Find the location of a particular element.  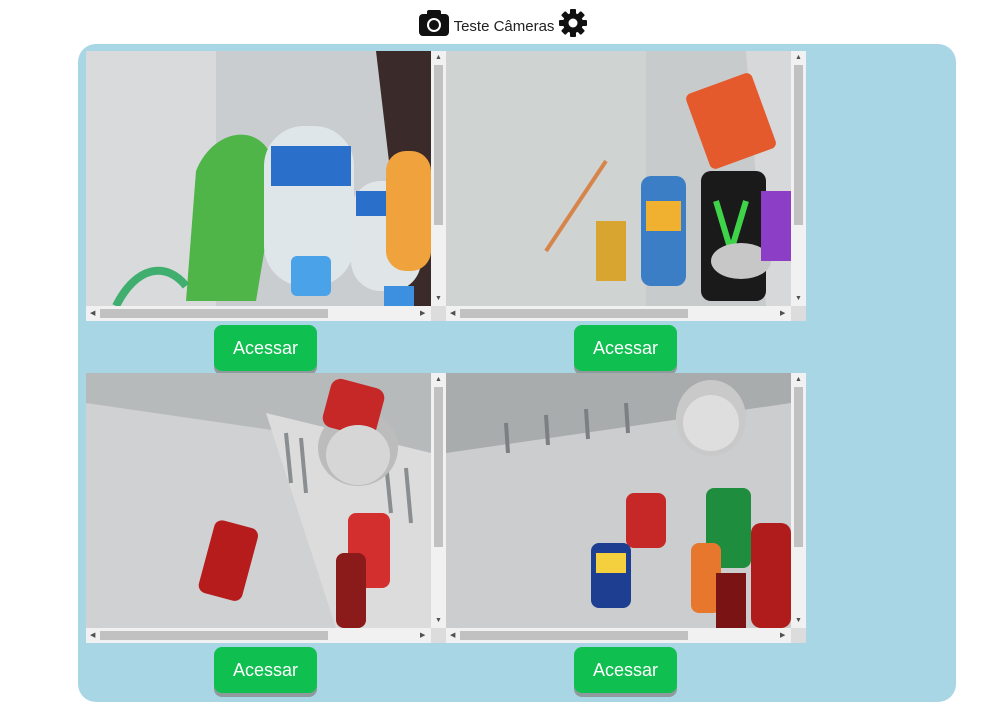

camera-2-access-button: Acessar is located at coordinates (625, 348).